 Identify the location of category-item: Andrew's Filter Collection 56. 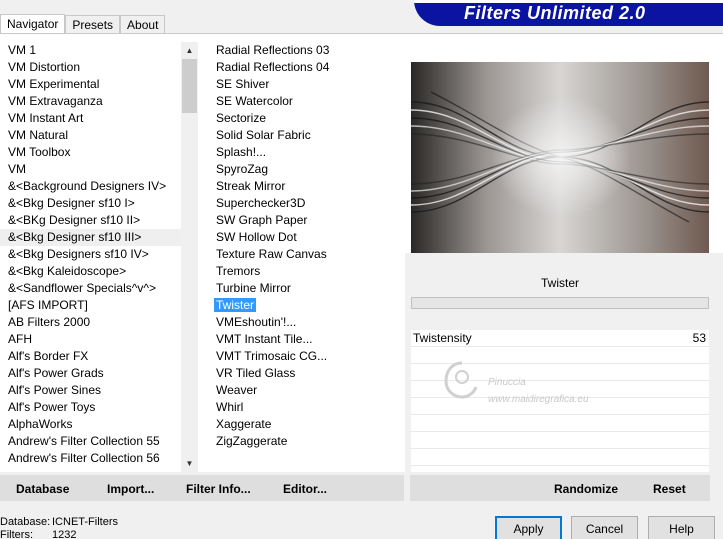
(90, 458).